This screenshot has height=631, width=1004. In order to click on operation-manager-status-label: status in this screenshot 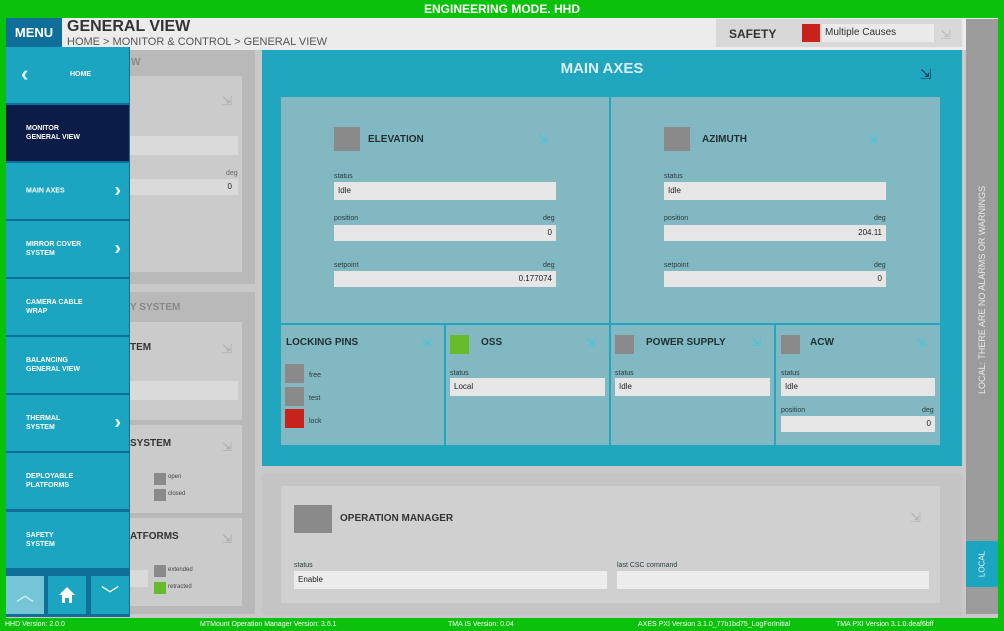, I will do `click(303, 565)`.